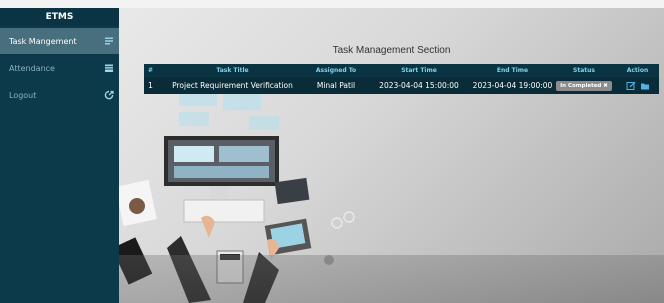  Describe the element at coordinates (637, 70) in the screenshot. I see `header-action: Action` at that location.